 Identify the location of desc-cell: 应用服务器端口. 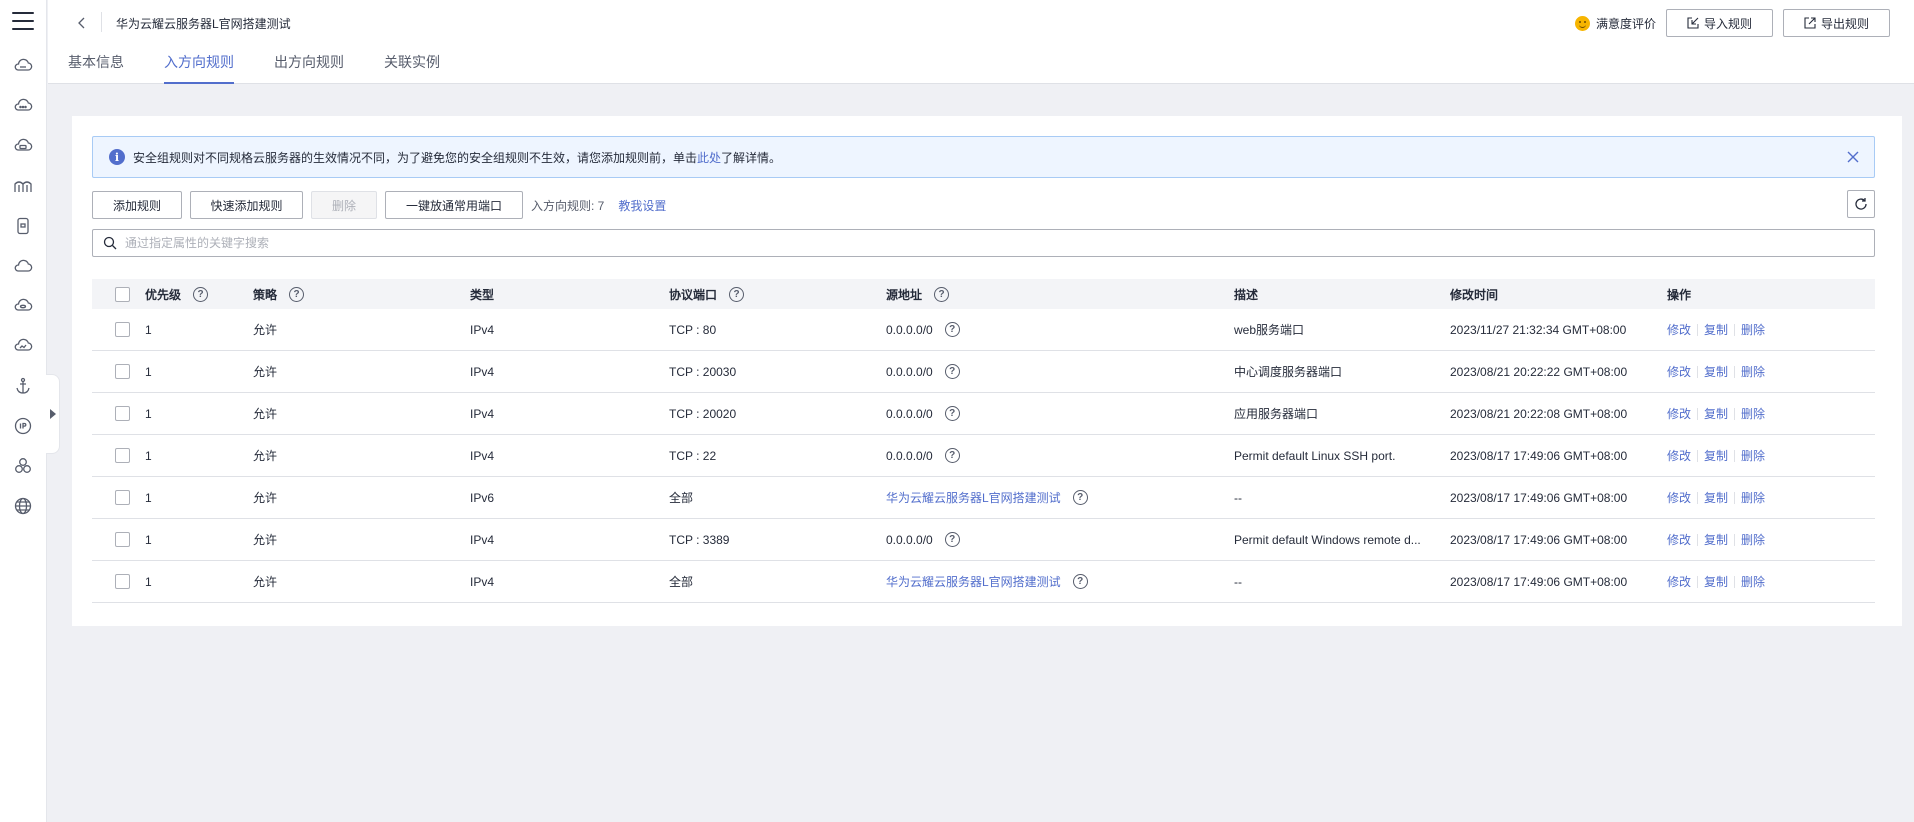
(1342, 413).